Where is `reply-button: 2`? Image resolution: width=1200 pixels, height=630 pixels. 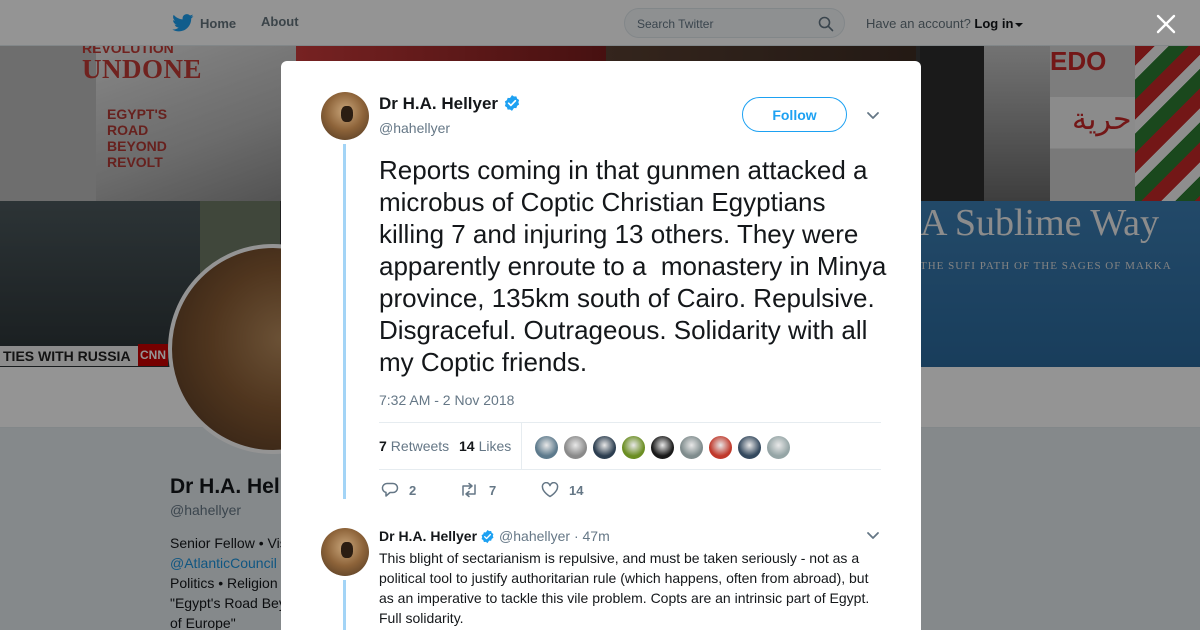
reply-button: 2 is located at coordinates (398, 490).